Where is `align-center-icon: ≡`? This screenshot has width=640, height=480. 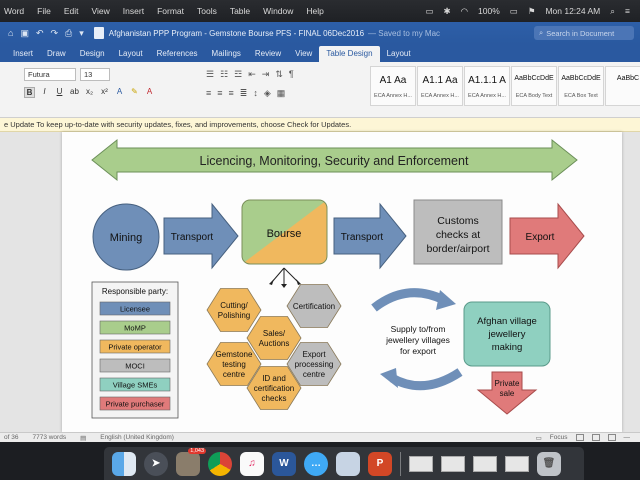 align-center-icon: ≡ is located at coordinates (219, 93).